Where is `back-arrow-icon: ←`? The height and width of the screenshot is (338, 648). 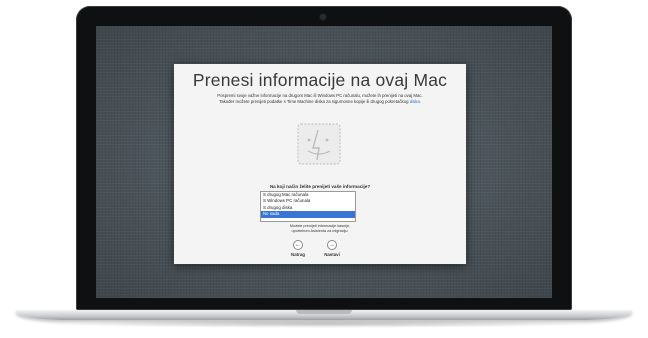 back-arrow-icon: ← is located at coordinates (298, 245).